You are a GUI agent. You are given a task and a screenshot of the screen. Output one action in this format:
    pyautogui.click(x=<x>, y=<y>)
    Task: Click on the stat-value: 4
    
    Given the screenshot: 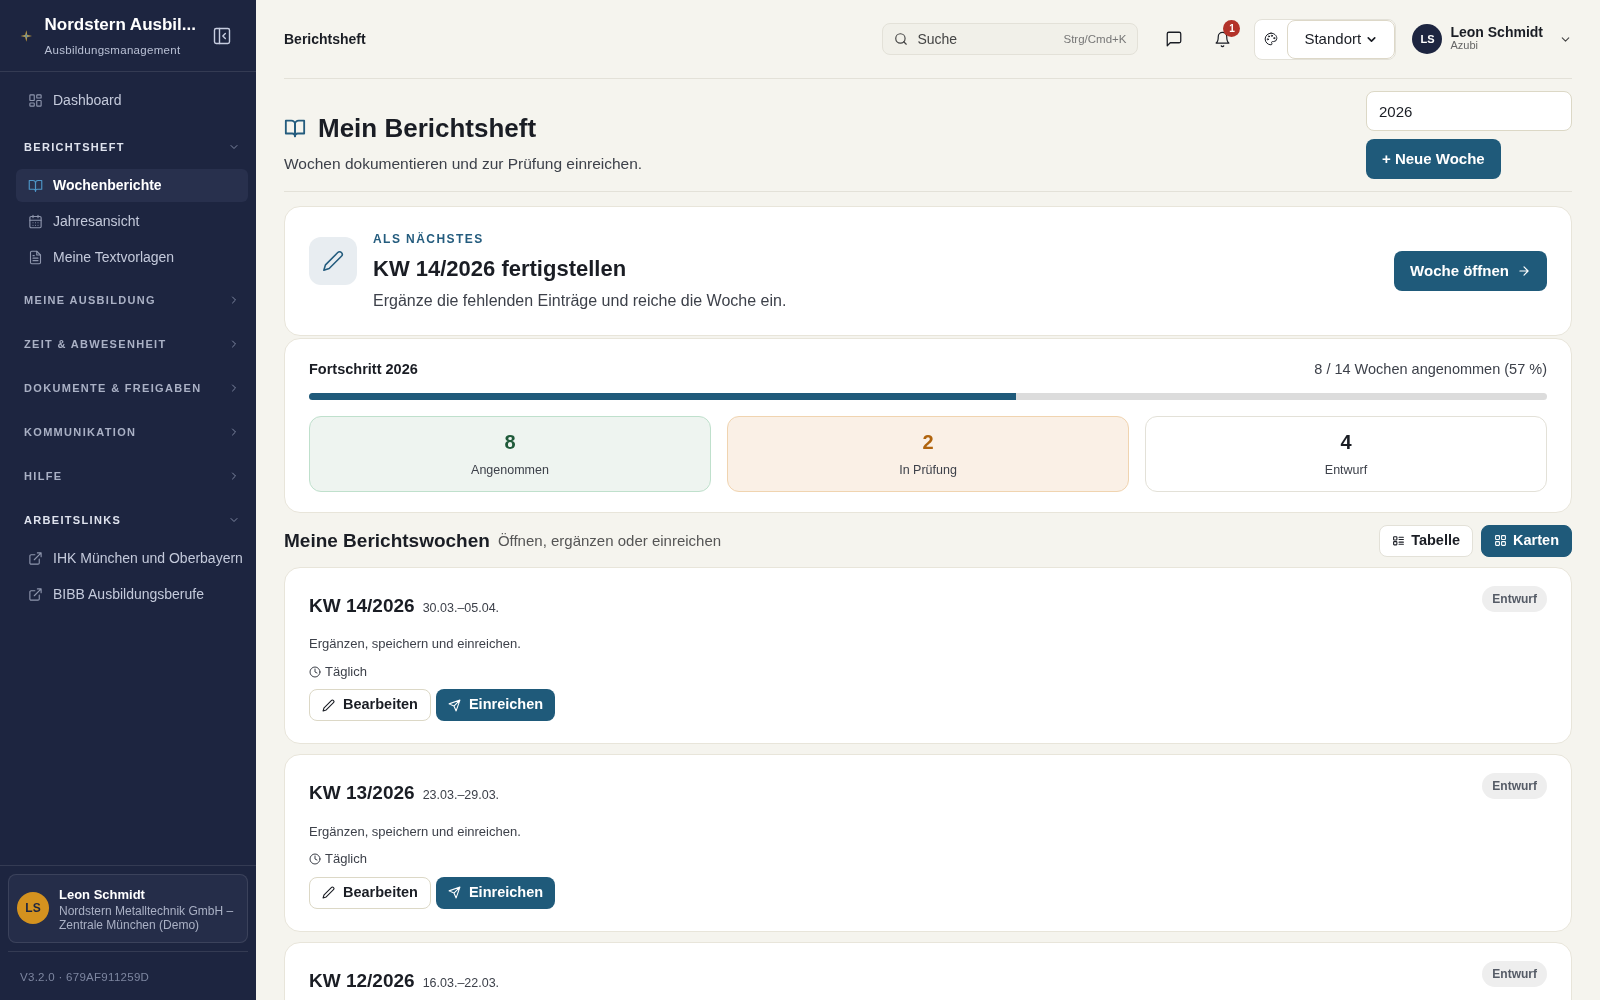 What is the action you would take?
    pyautogui.click(x=1346, y=443)
    